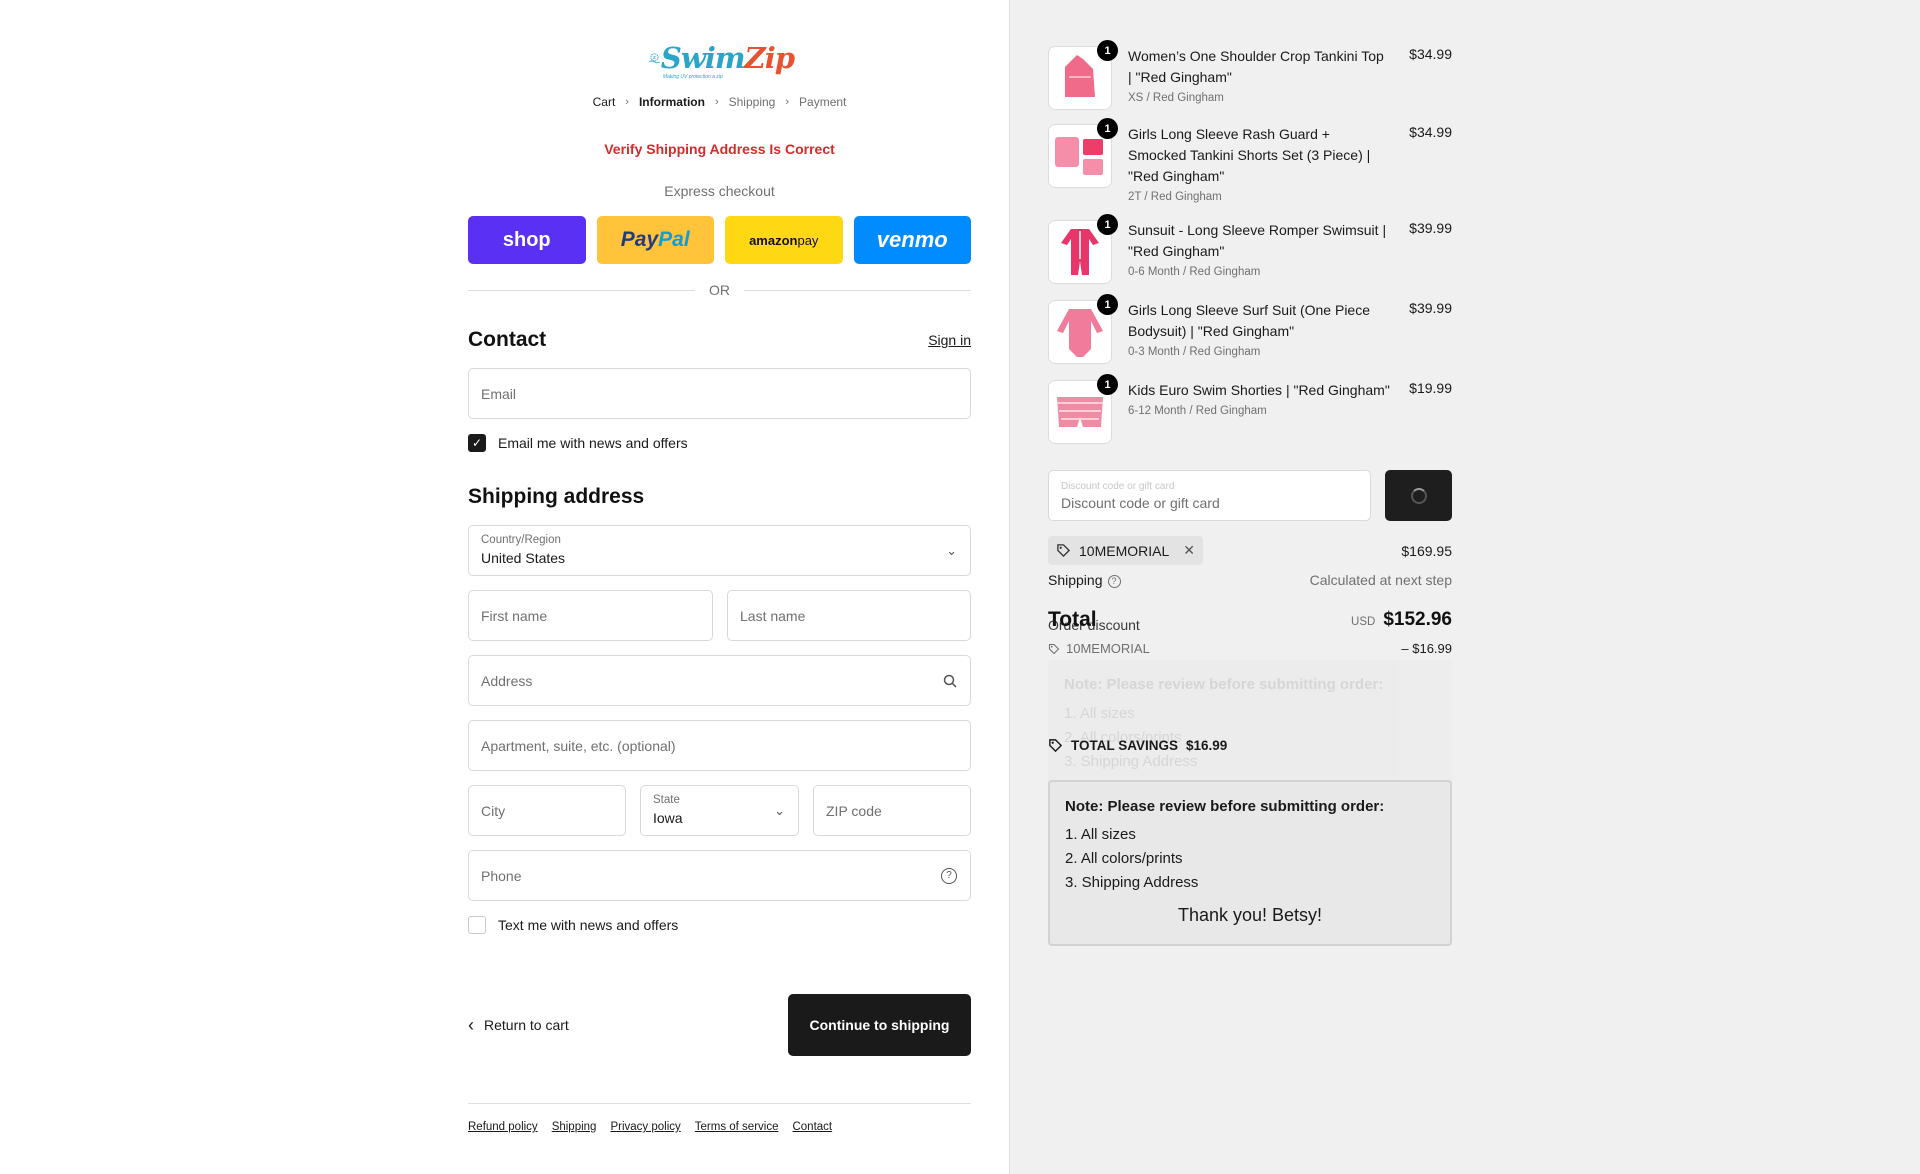 This screenshot has width=1920, height=1174. I want to click on breadcrumb-payment: Payment, so click(823, 102).